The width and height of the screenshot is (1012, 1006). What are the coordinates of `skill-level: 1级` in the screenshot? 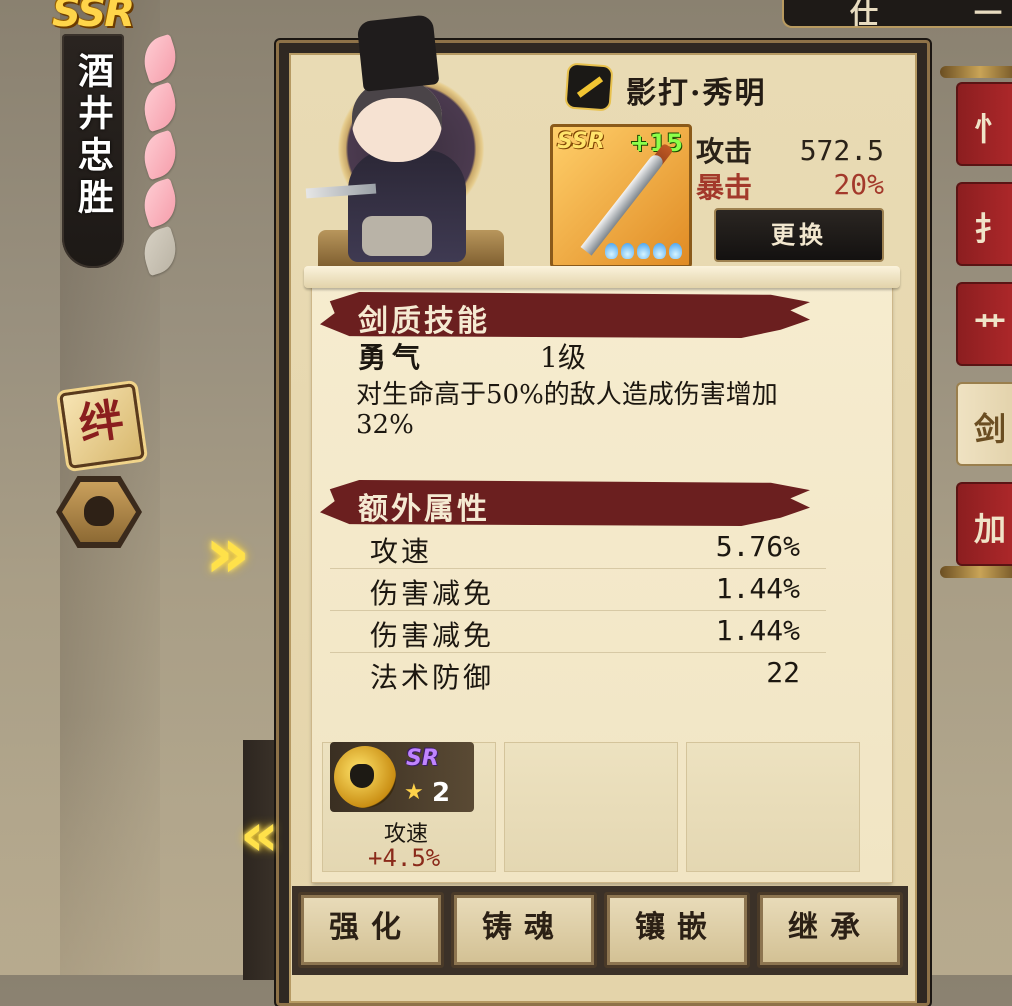 It's located at (563, 357).